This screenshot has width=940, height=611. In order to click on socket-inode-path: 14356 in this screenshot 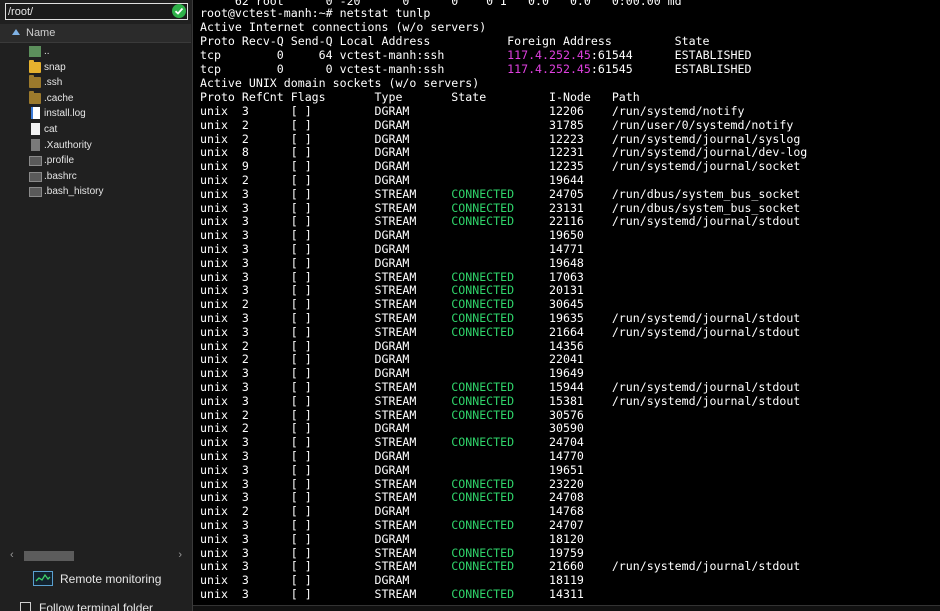, I will do `click(566, 345)`.